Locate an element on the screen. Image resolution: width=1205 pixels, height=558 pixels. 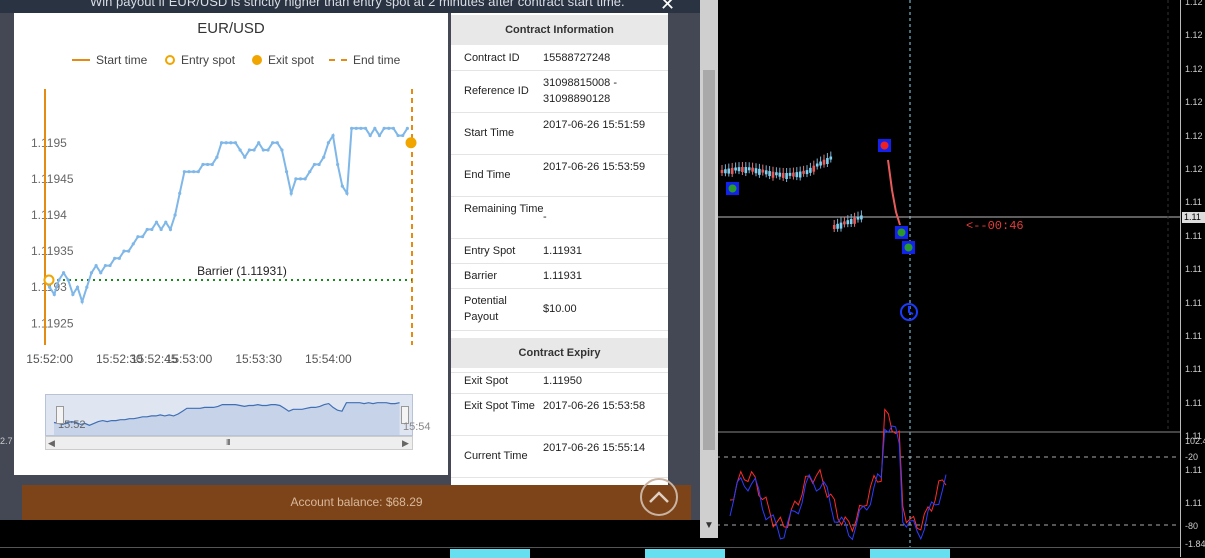
scroll-left-arrow-icon: ◀ is located at coordinates (51, 443).